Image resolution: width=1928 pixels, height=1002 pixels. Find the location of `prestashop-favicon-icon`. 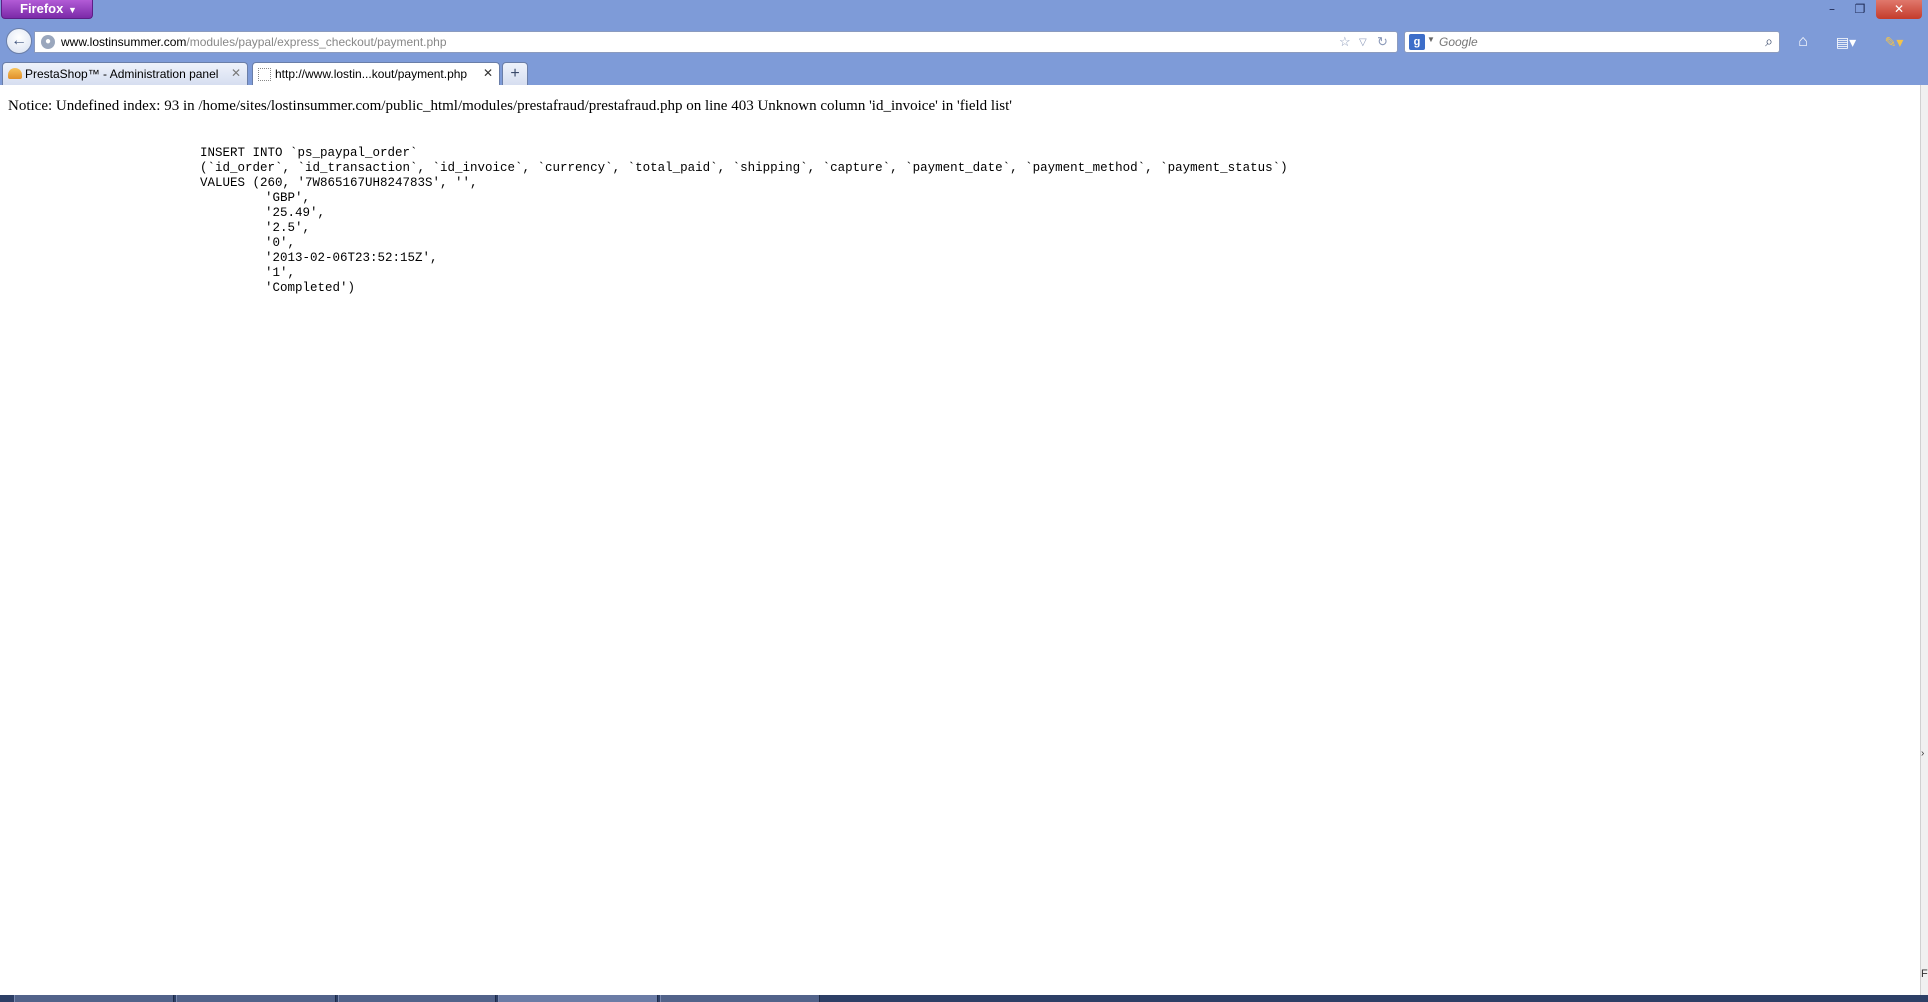

prestashop-favicon-icon is located at coordinates (15, 73).